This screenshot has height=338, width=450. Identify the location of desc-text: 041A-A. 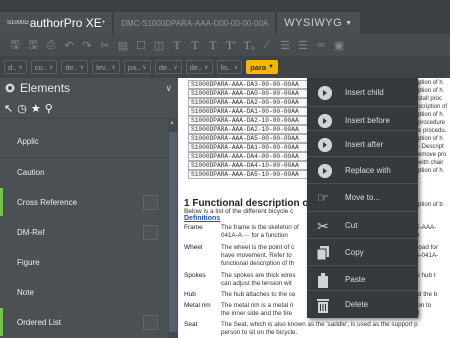
(231, 235).